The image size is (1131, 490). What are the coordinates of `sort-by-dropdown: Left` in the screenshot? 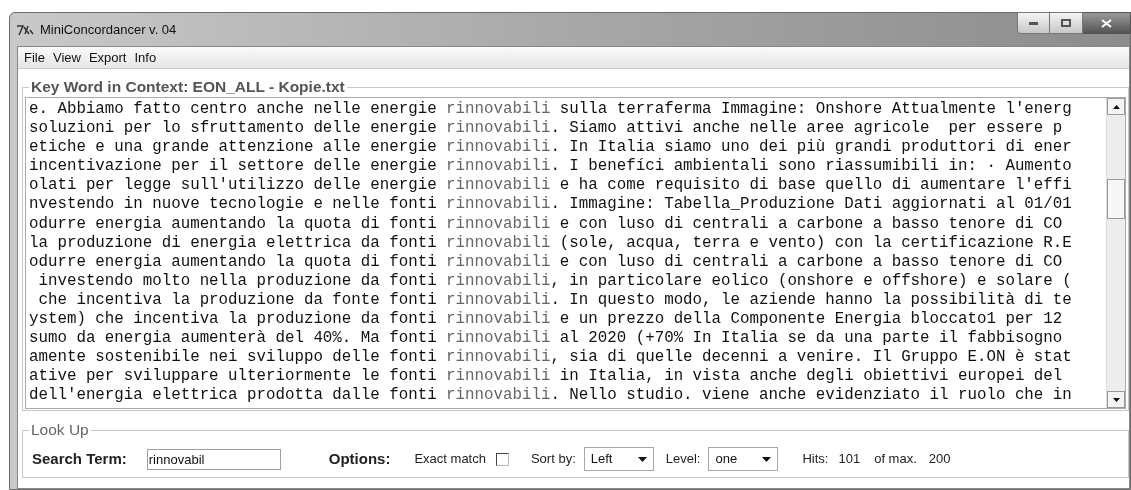 It's located at (618, 459).